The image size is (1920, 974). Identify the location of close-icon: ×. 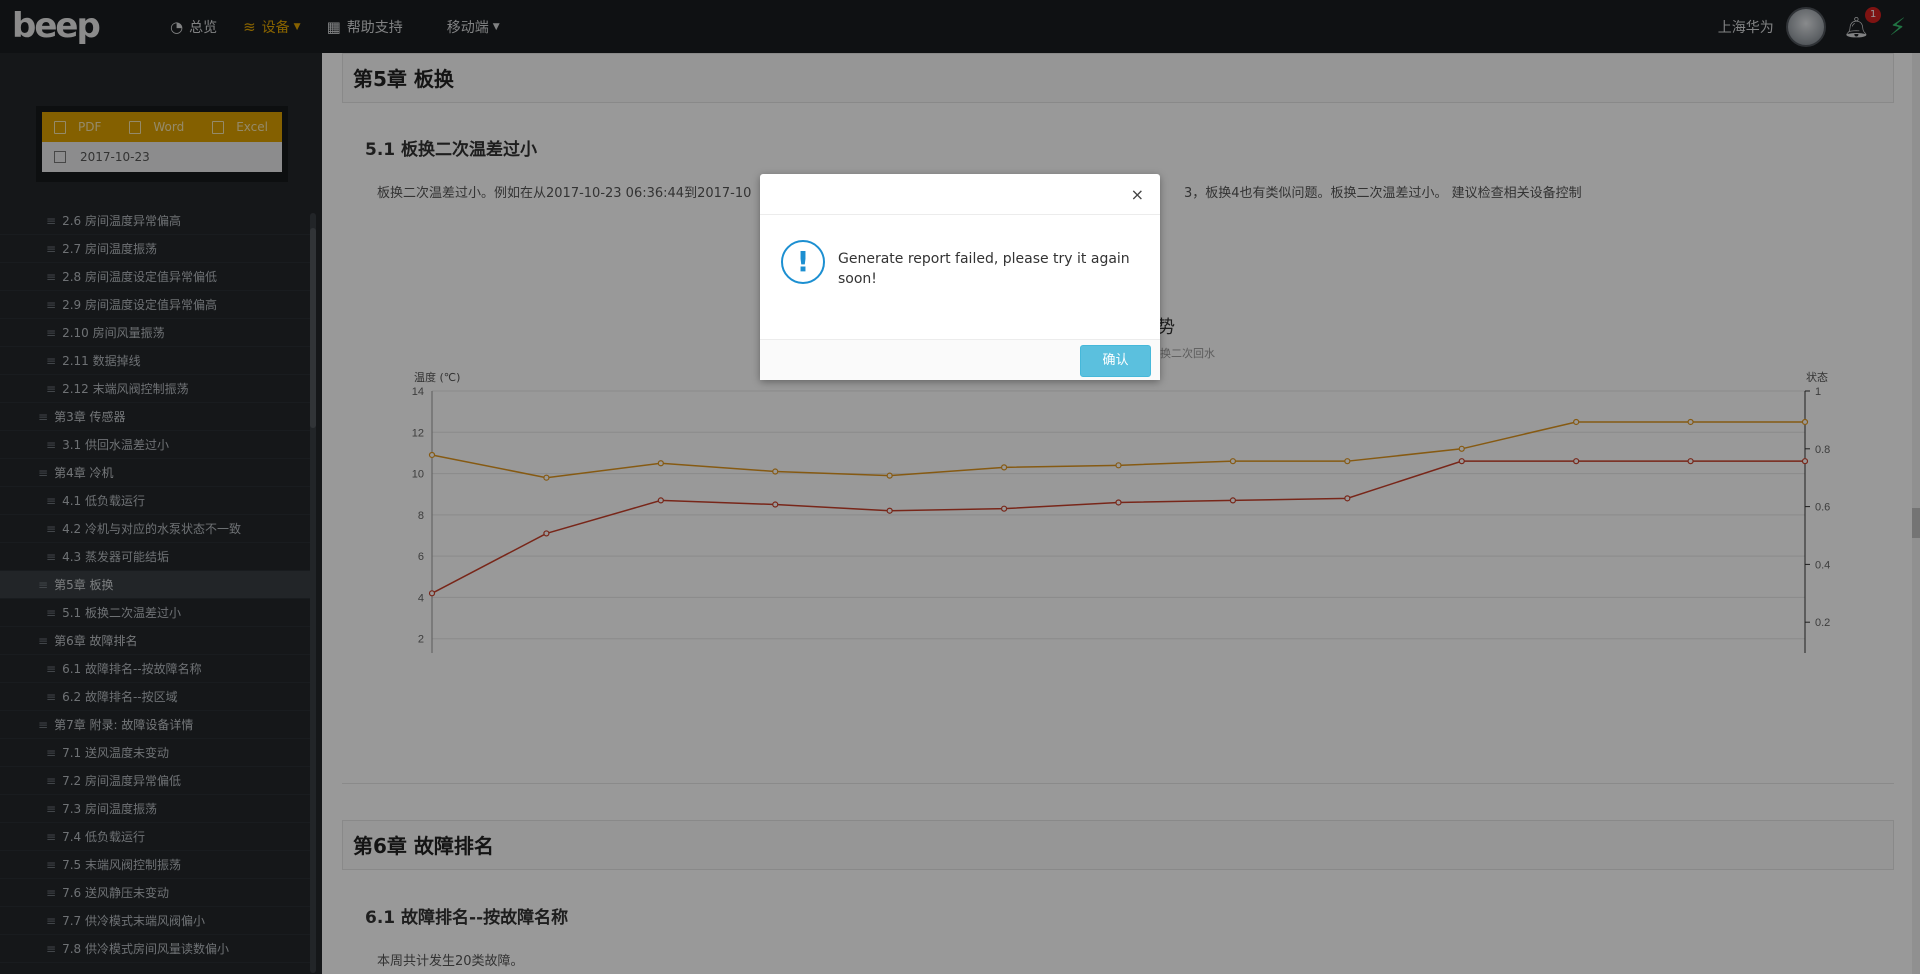
(1137, 194).